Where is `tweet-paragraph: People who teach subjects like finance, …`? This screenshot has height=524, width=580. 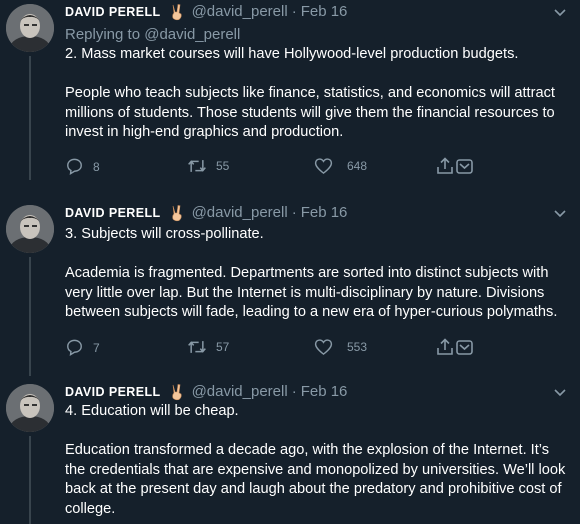
tweet-paragraph: People who teach subjects like finance, … is located at coordinates (310, 113).